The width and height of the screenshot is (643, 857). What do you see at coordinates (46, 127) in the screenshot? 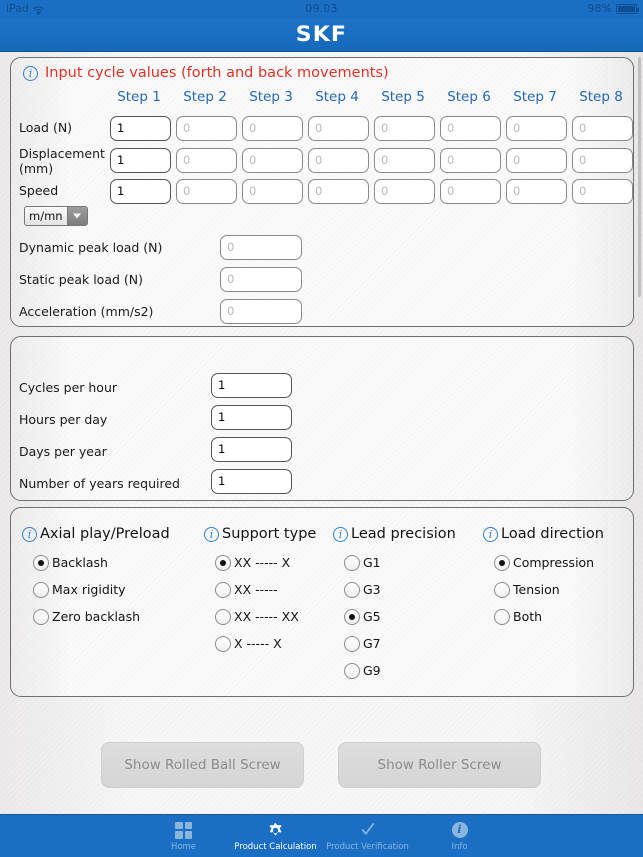
I see `row-label-load: Load (N)` at bounding box center [46, 127].